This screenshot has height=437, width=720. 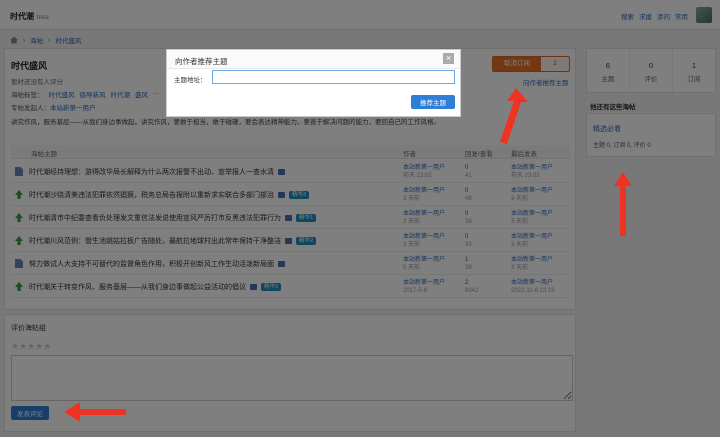 What do you see at coordinates (313, 59) in the screenshot?
I see `dialog-header: 向作者推荐主题 ×` at bounding box center [313, 59].